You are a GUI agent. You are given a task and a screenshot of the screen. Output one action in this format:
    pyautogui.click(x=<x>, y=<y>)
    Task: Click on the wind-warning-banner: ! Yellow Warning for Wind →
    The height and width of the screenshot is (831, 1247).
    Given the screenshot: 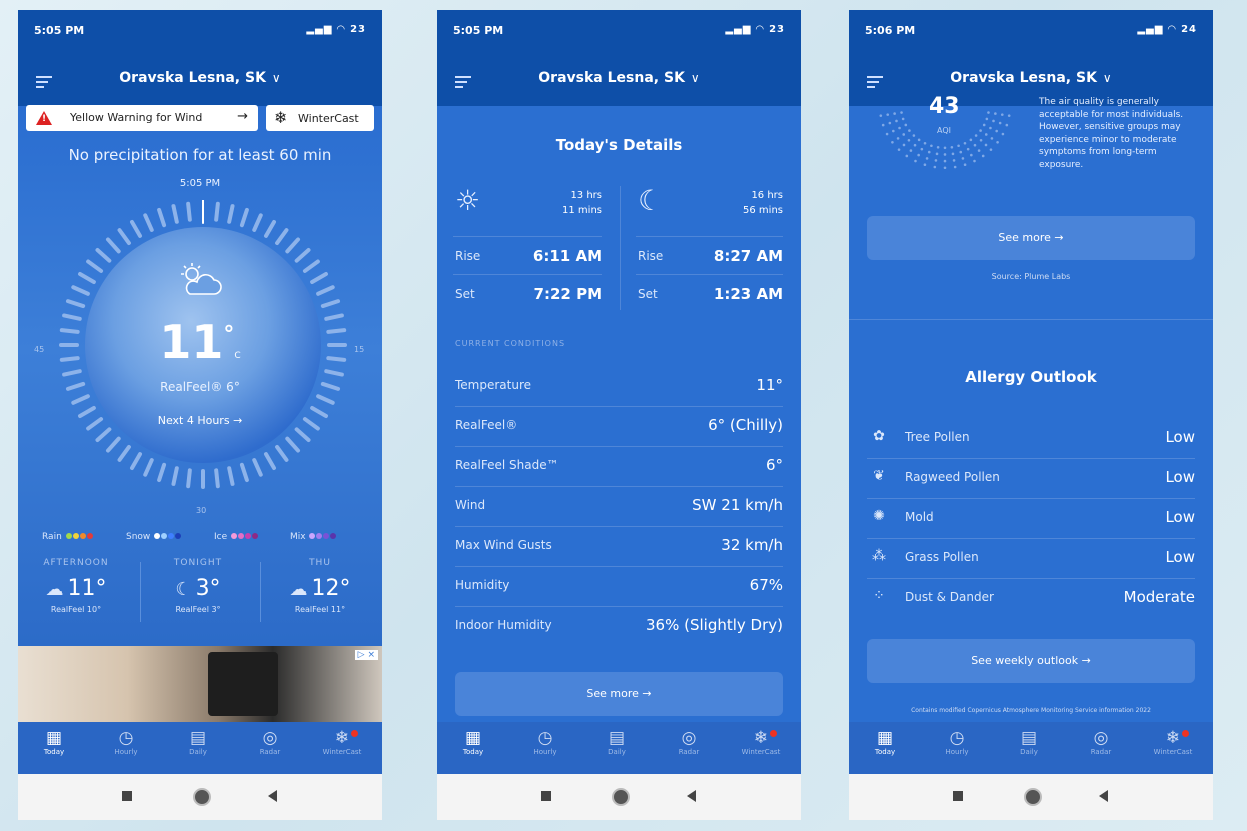 What is the action you would take?
    pyautogui.click(x=142, y=118)
    